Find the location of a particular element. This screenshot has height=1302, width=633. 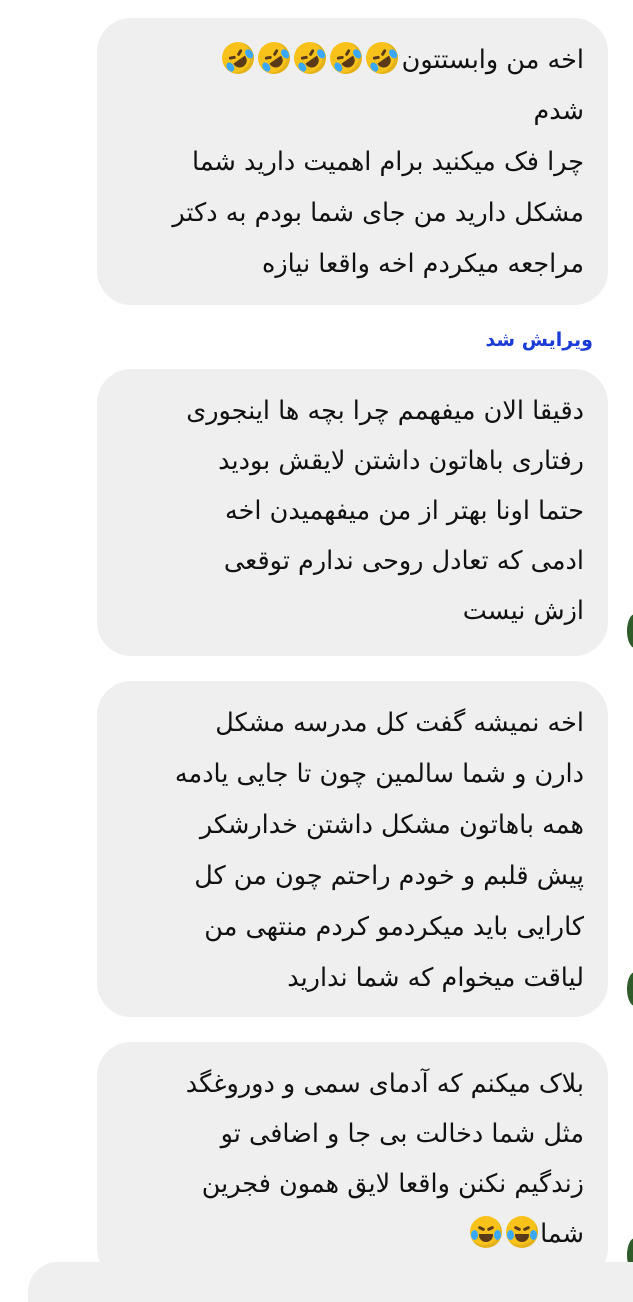

message-line: مثل شما دخالت بی جا و اضافی تو is located at coordinates (402, 1134).